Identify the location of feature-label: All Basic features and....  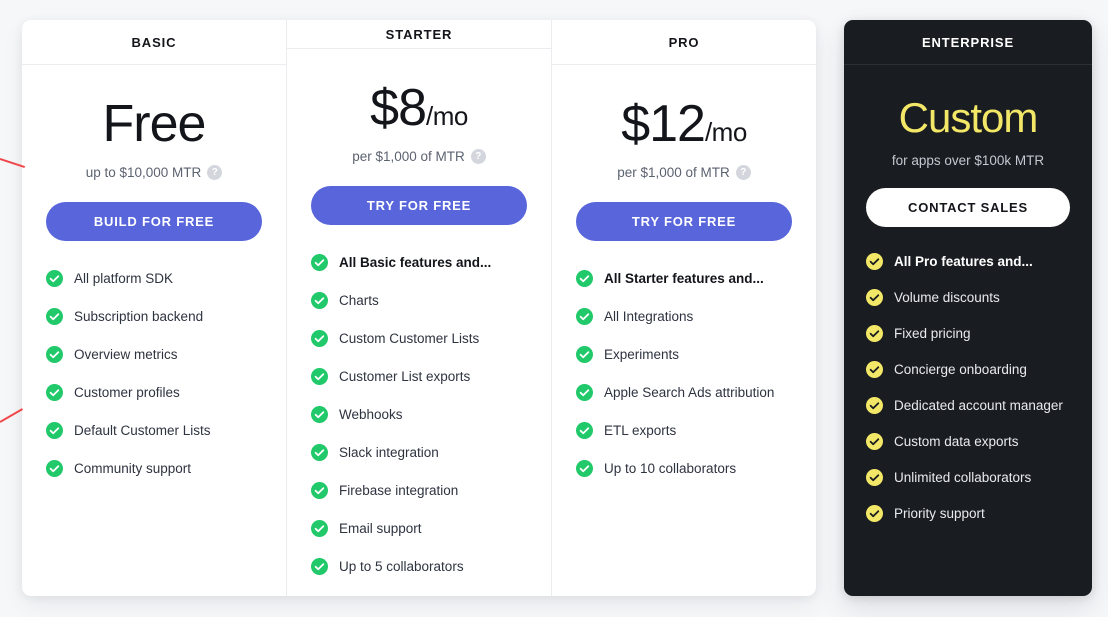
(415, 262).